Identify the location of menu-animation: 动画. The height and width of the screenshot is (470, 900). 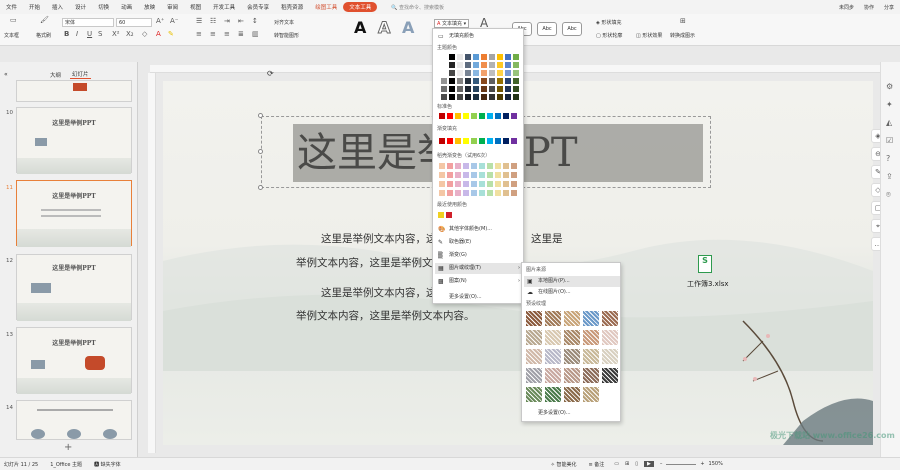
(126, 7).